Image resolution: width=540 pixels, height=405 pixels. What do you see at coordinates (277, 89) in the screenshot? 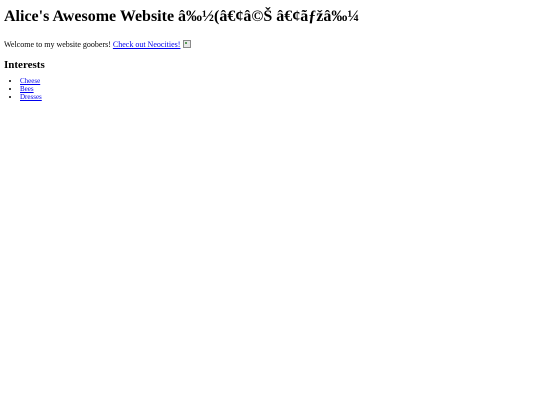
I see `list-item: Bees` at bounding box center [277, 89].